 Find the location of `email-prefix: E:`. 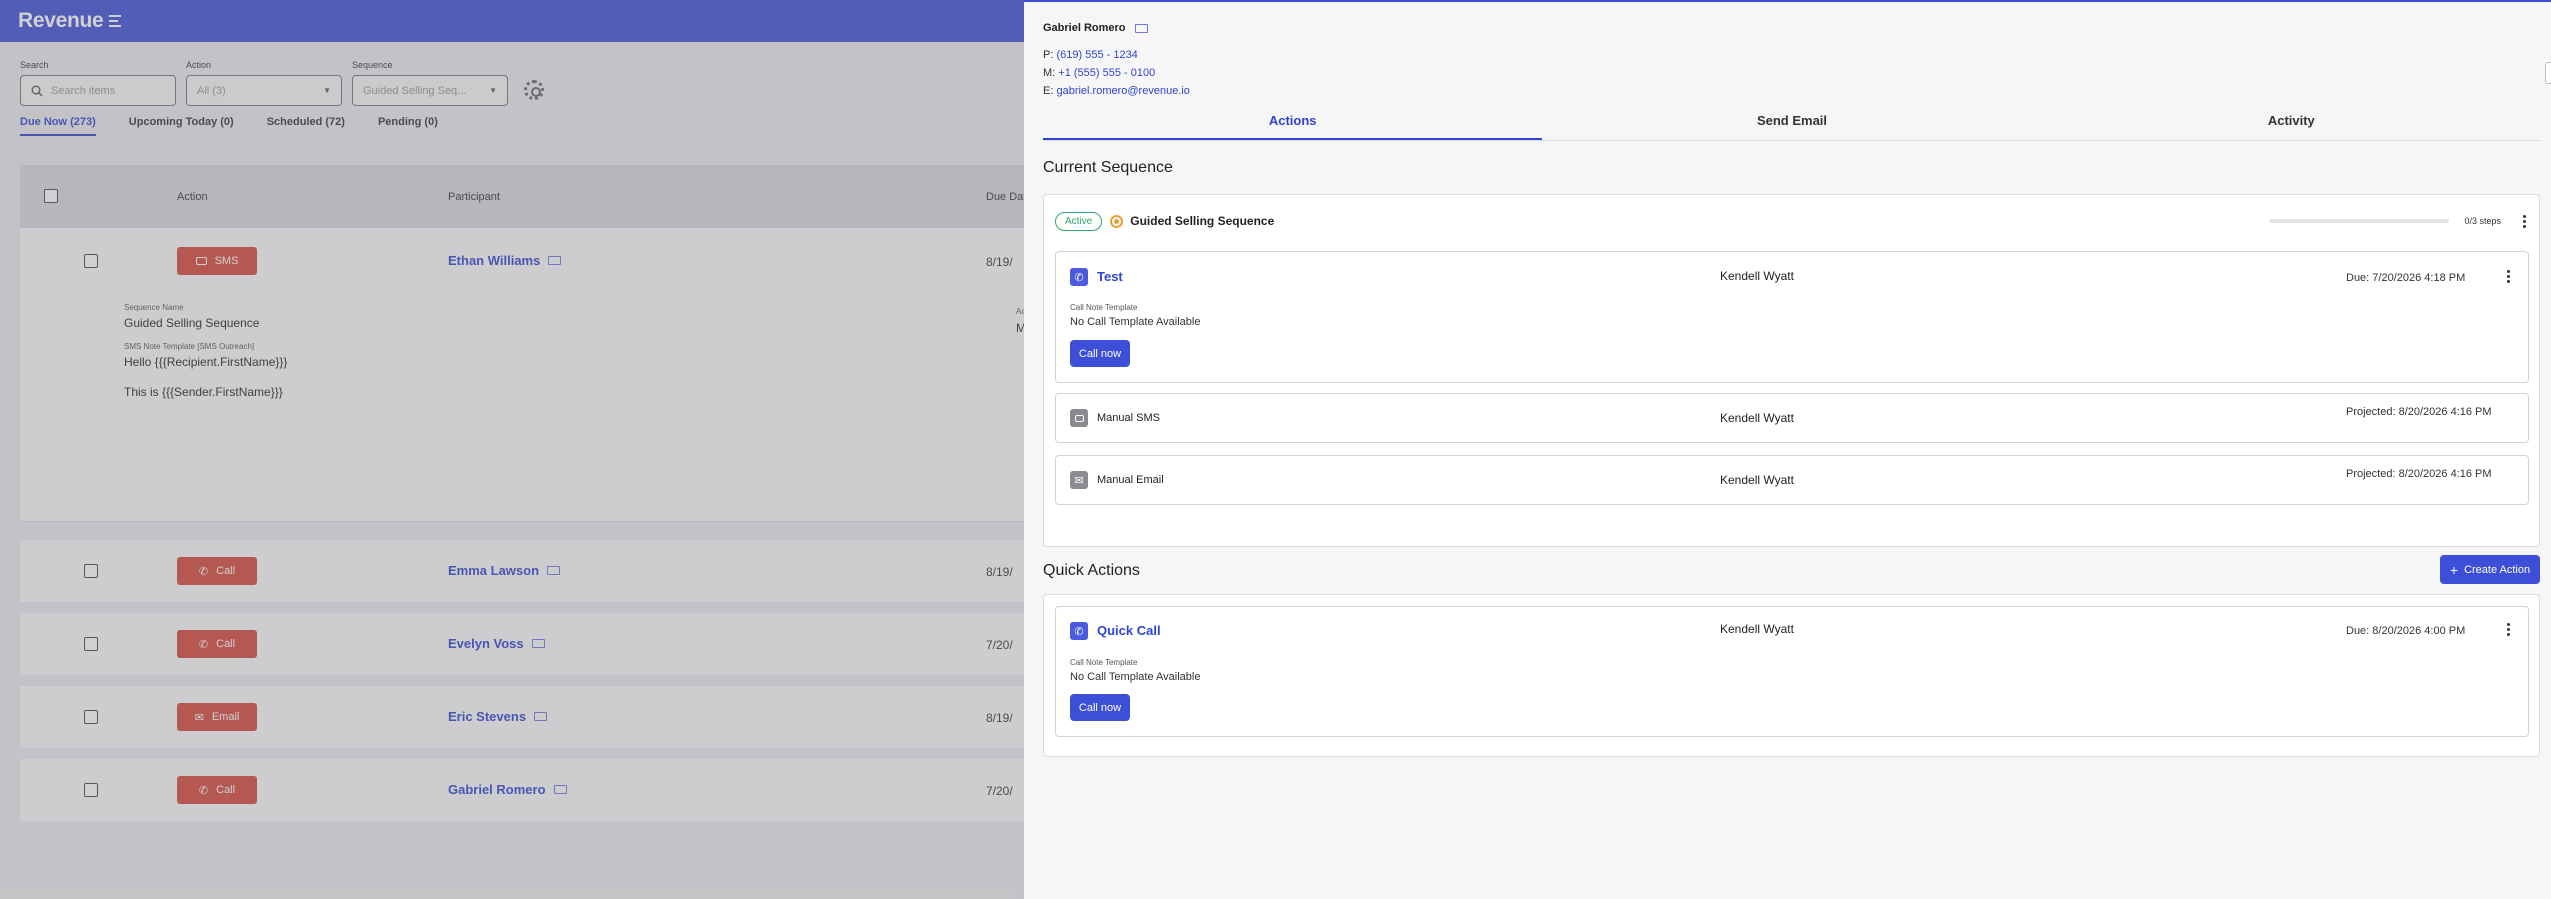

email-prefix: E: is located at coordinates (1048, 91).